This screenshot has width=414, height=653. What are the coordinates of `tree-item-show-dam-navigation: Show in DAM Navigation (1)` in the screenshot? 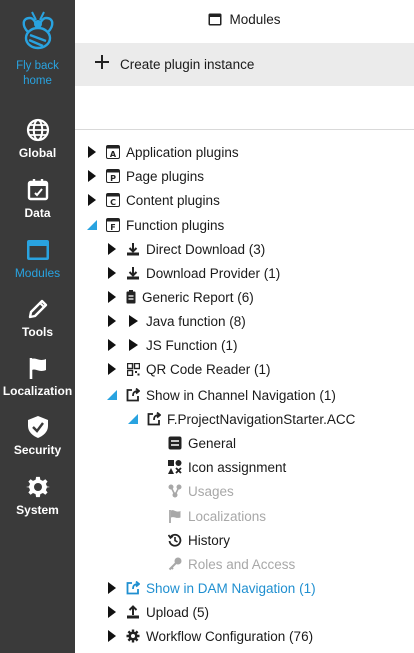 It's located at (210, 588).